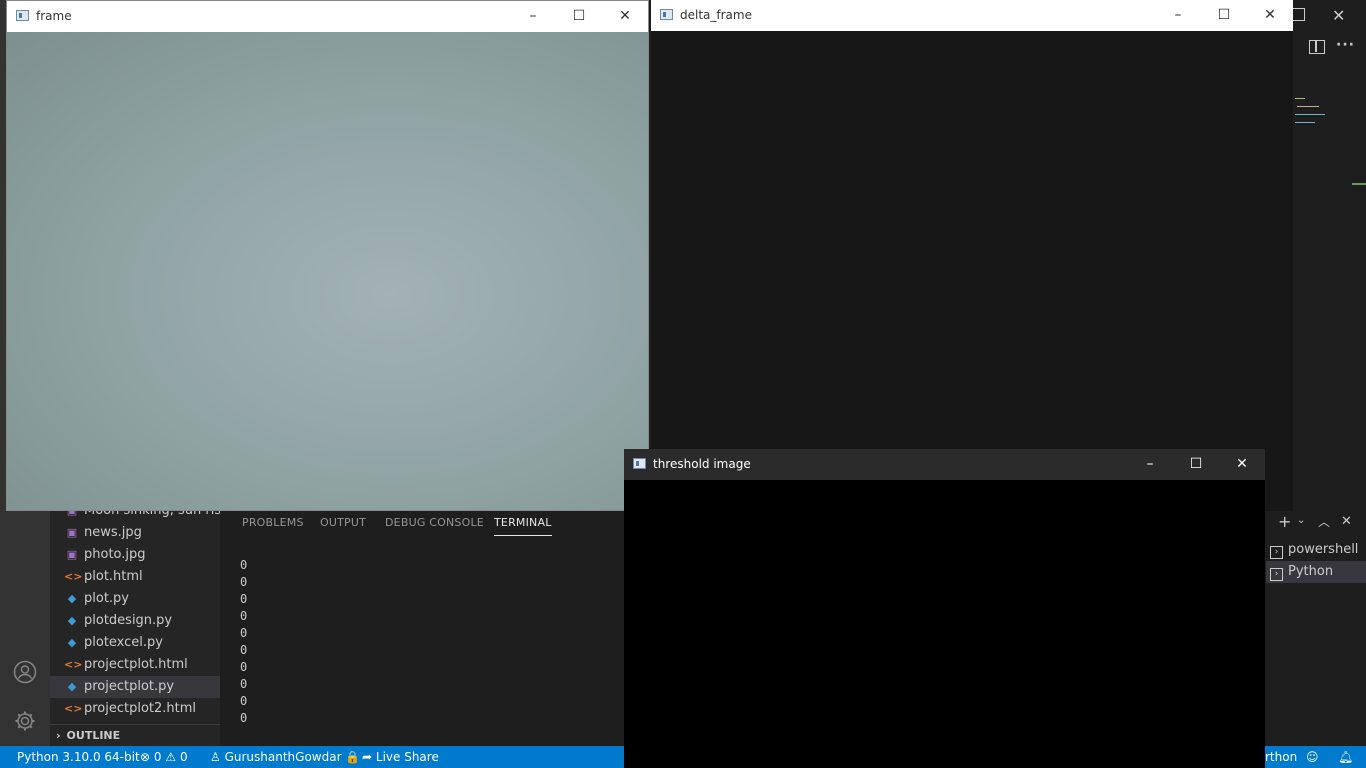 The width and height of the screenshot is (1366, 768). What do you see at coordinates (93, 735) in the screenshot?
I see `outline-label: OUTLINE` at bounding box center [93, 735].